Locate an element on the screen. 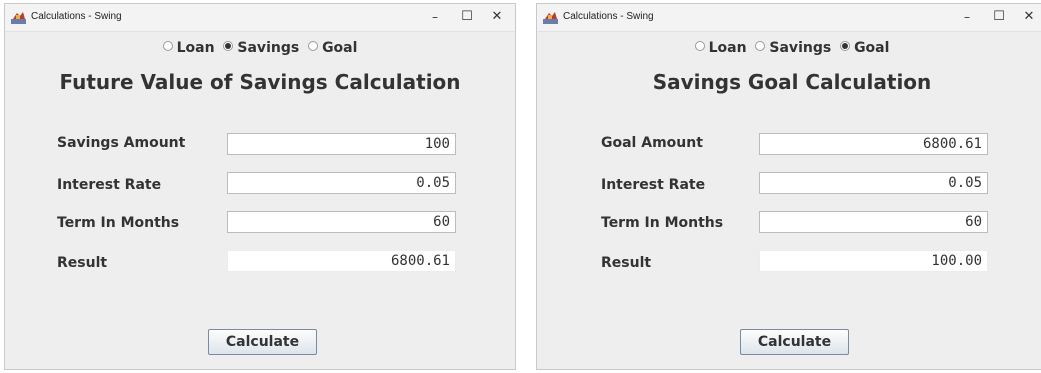 The width and height of the screenshot is (1041, 373). result-field: 6800.61 is located at coordinates (341, 261).